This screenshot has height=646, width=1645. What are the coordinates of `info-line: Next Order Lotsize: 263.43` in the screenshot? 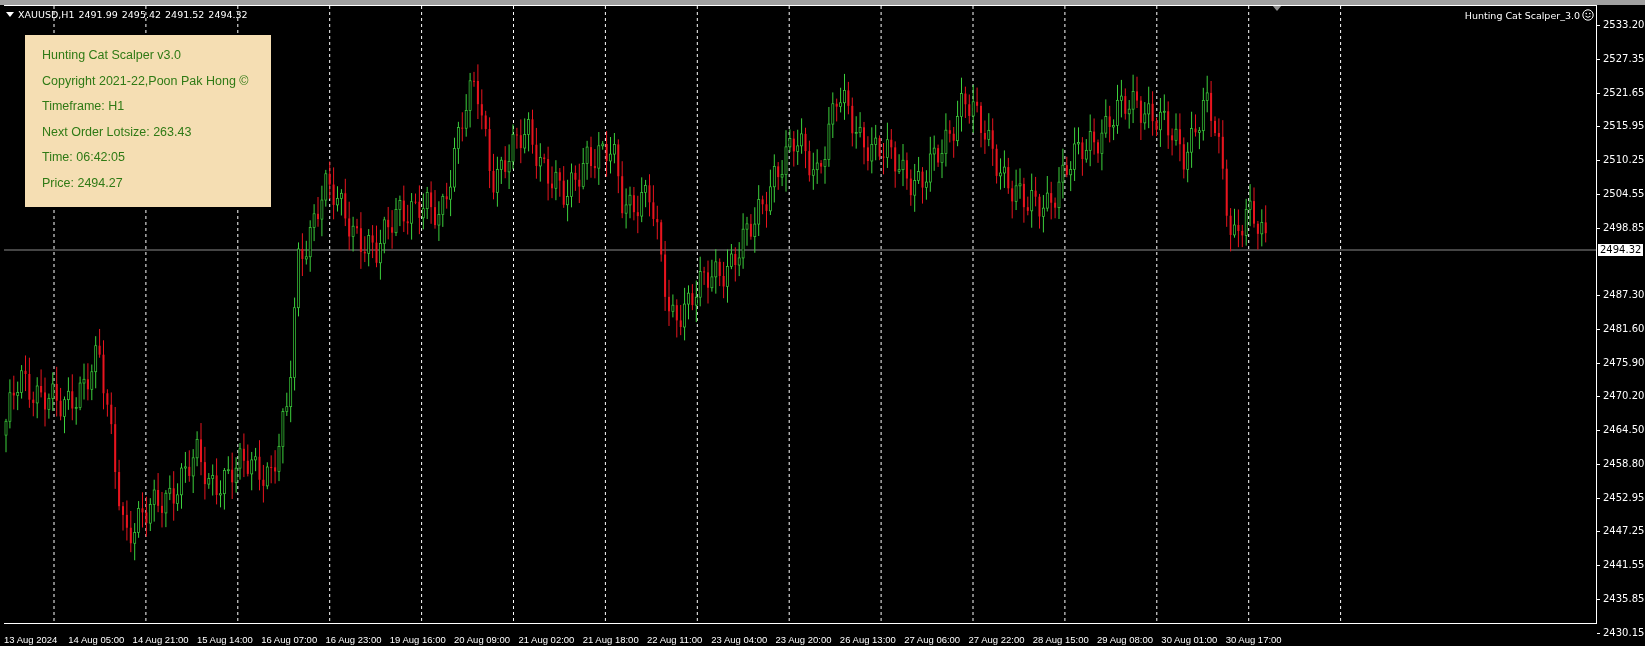 It's located at (117, 131).